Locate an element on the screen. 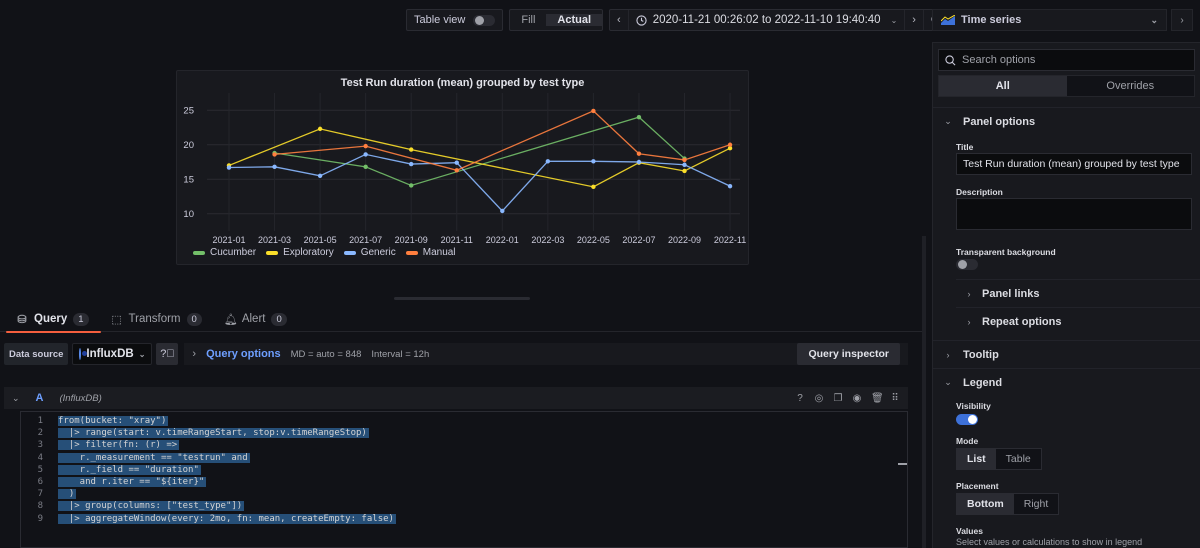 Image resolution: width=1200 pixels, height=548 pixels. legend-item: Exploratory is located at coordinates (300, 252).